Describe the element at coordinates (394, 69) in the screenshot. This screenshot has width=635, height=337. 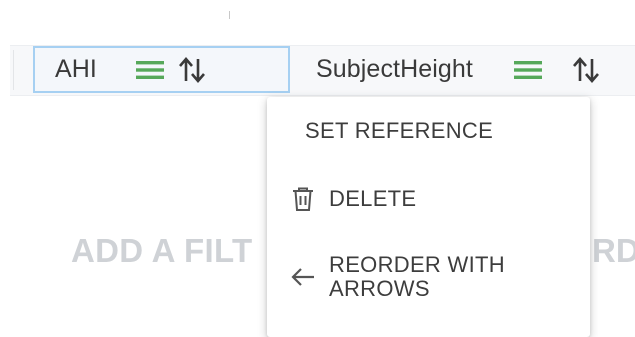
I see `column-name: SubjectHeight` at that location.